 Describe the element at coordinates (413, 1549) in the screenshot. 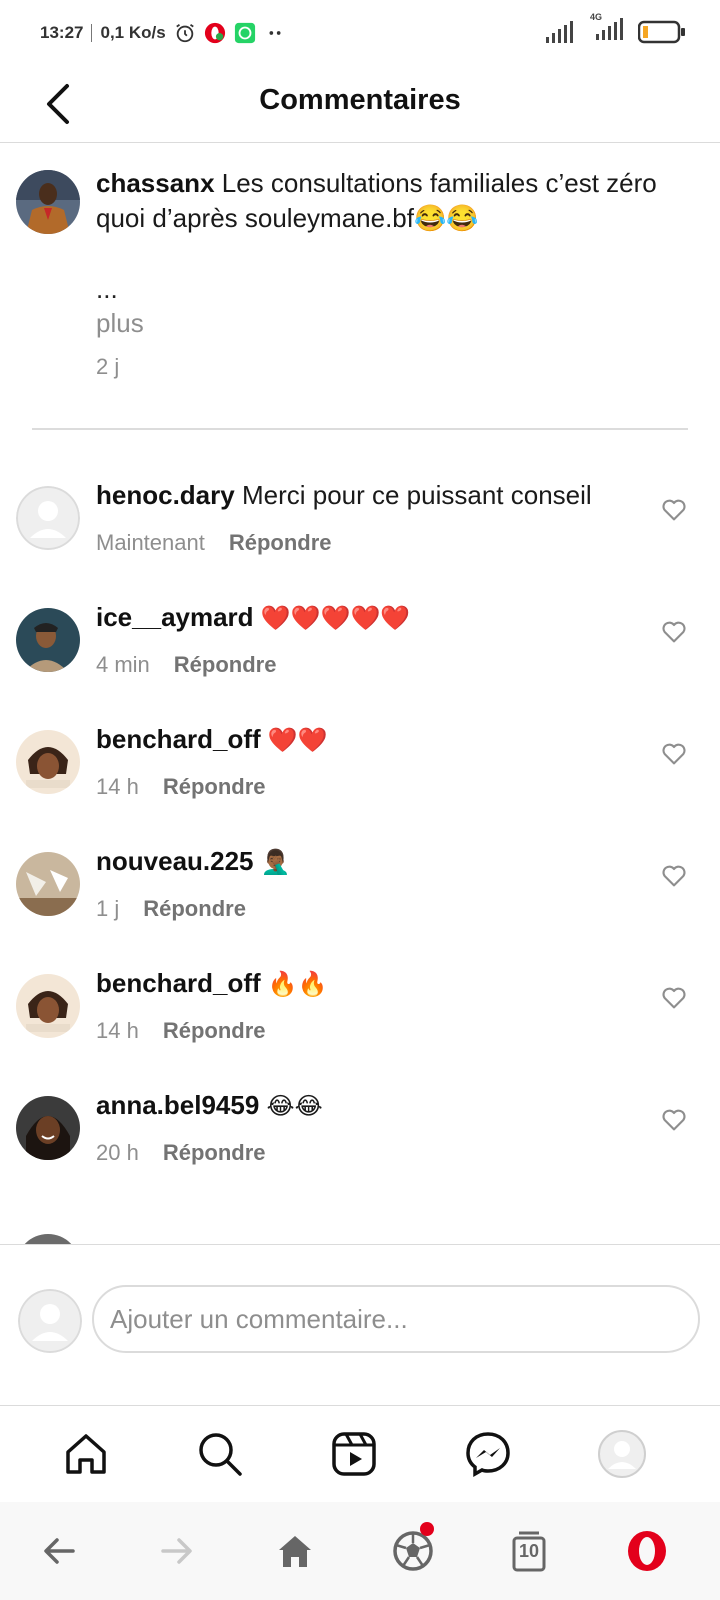

I see `browser-football-button` at that location.